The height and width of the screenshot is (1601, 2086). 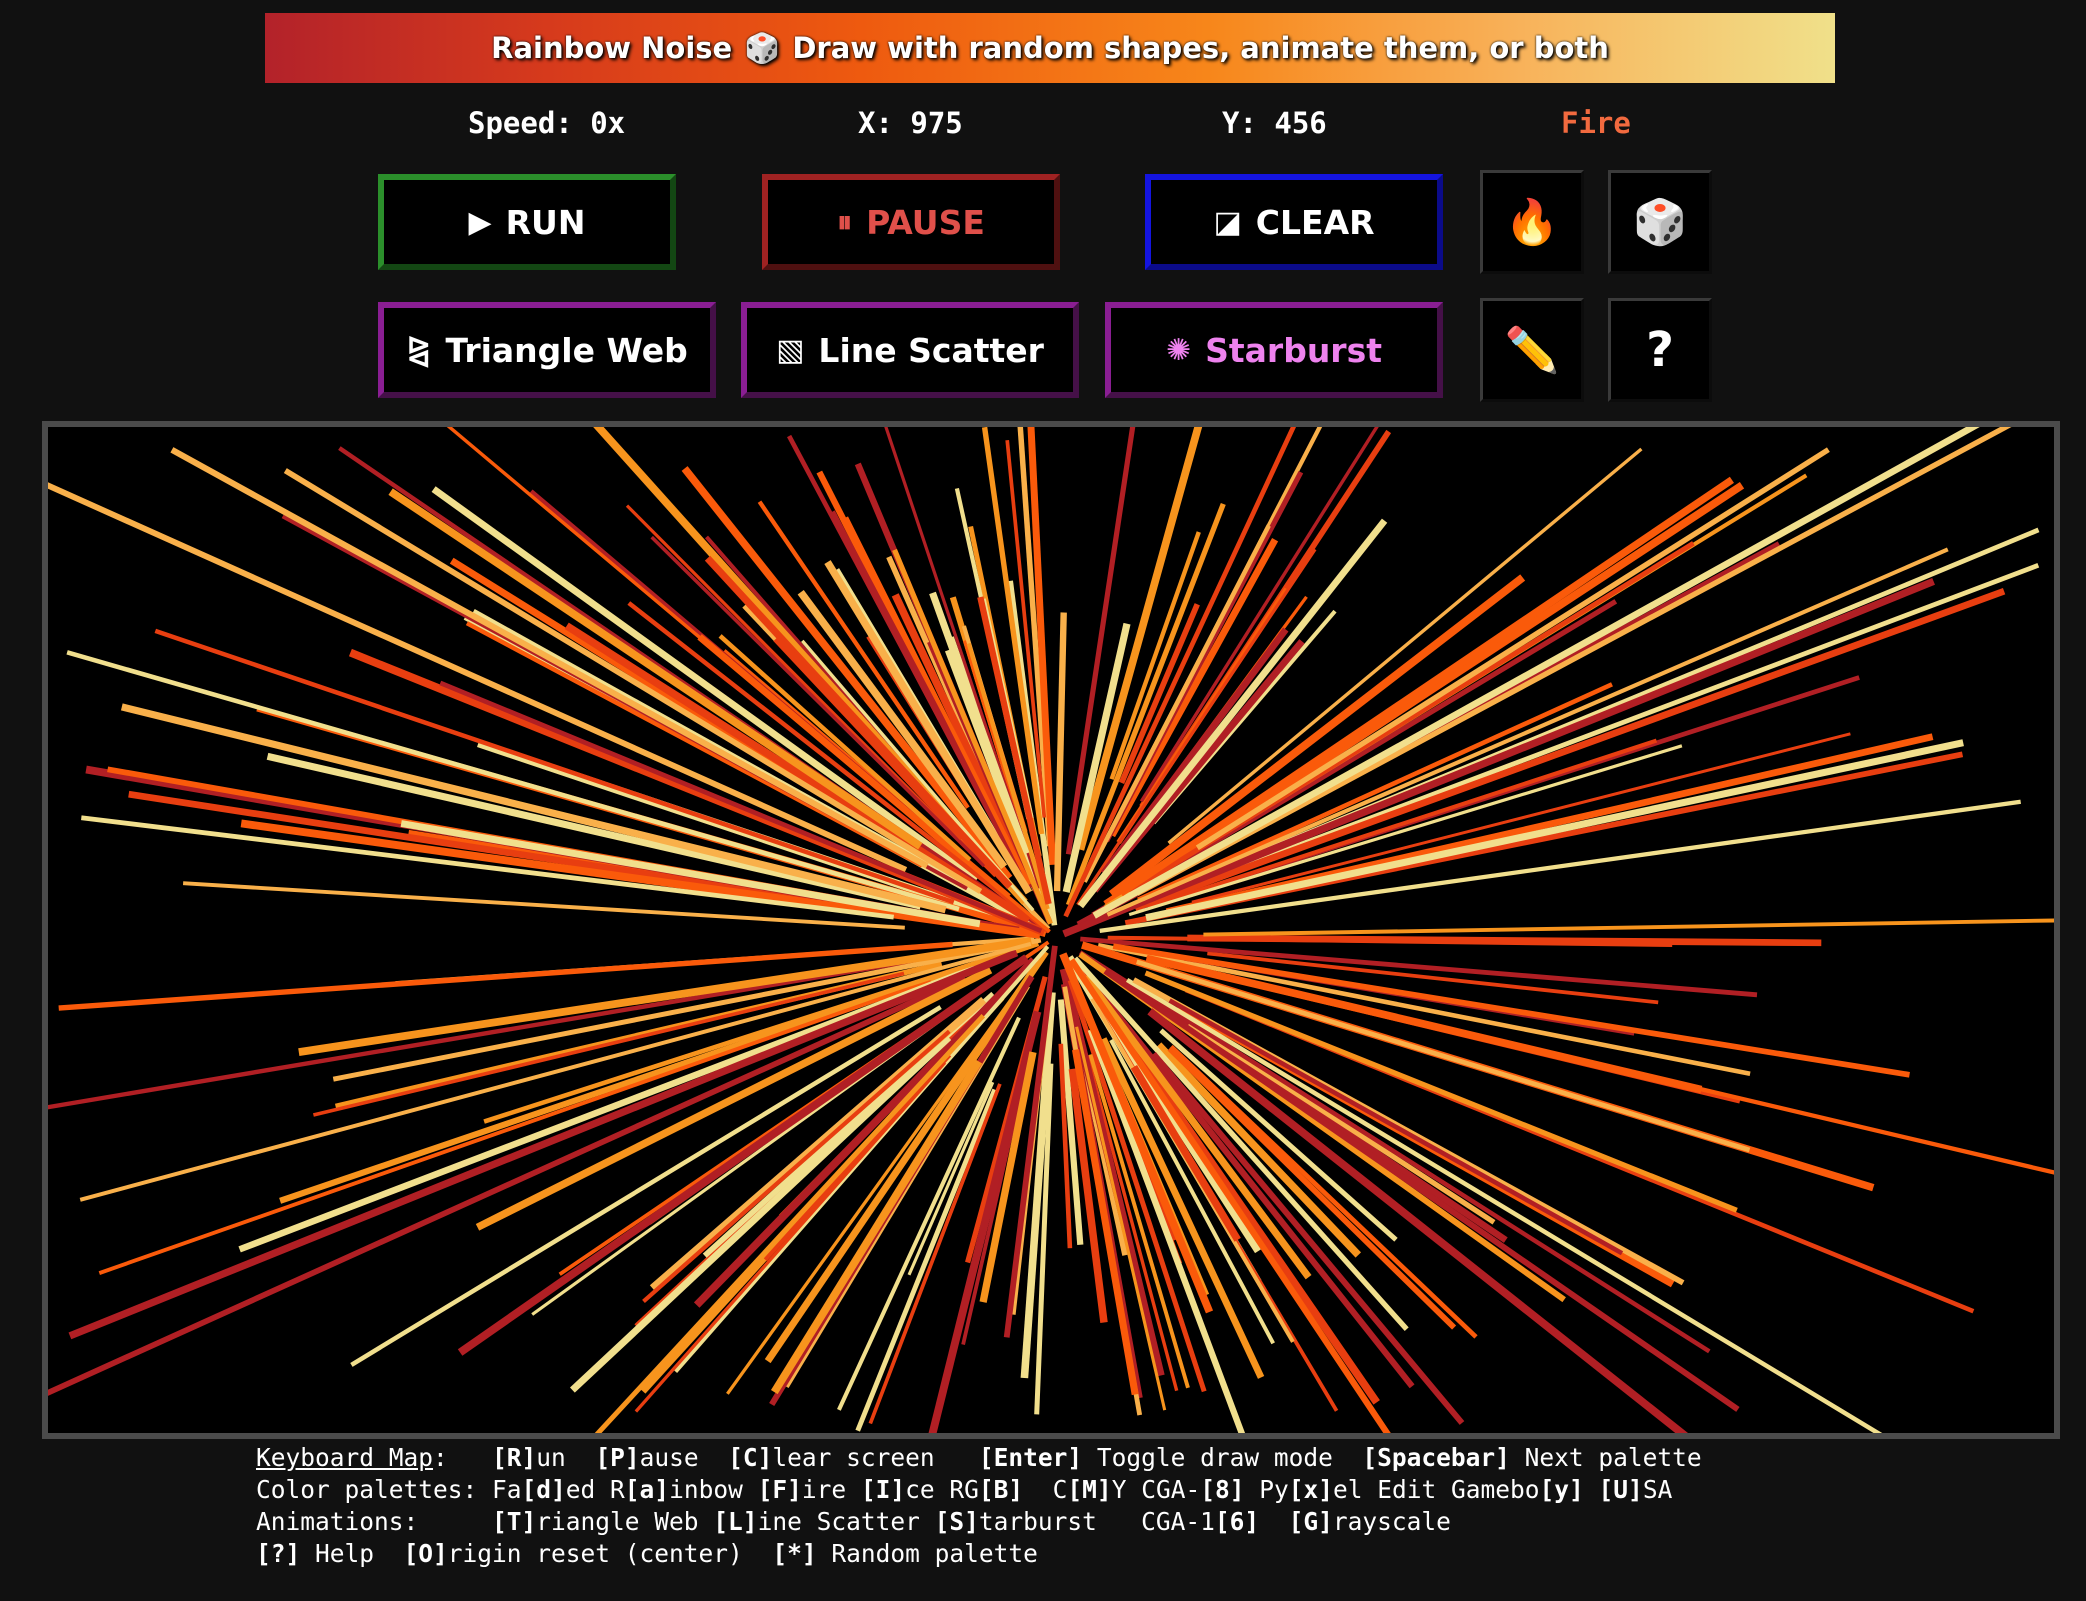 I want to click on random-palette-button: 🎲, so click(x=1660, y=222).